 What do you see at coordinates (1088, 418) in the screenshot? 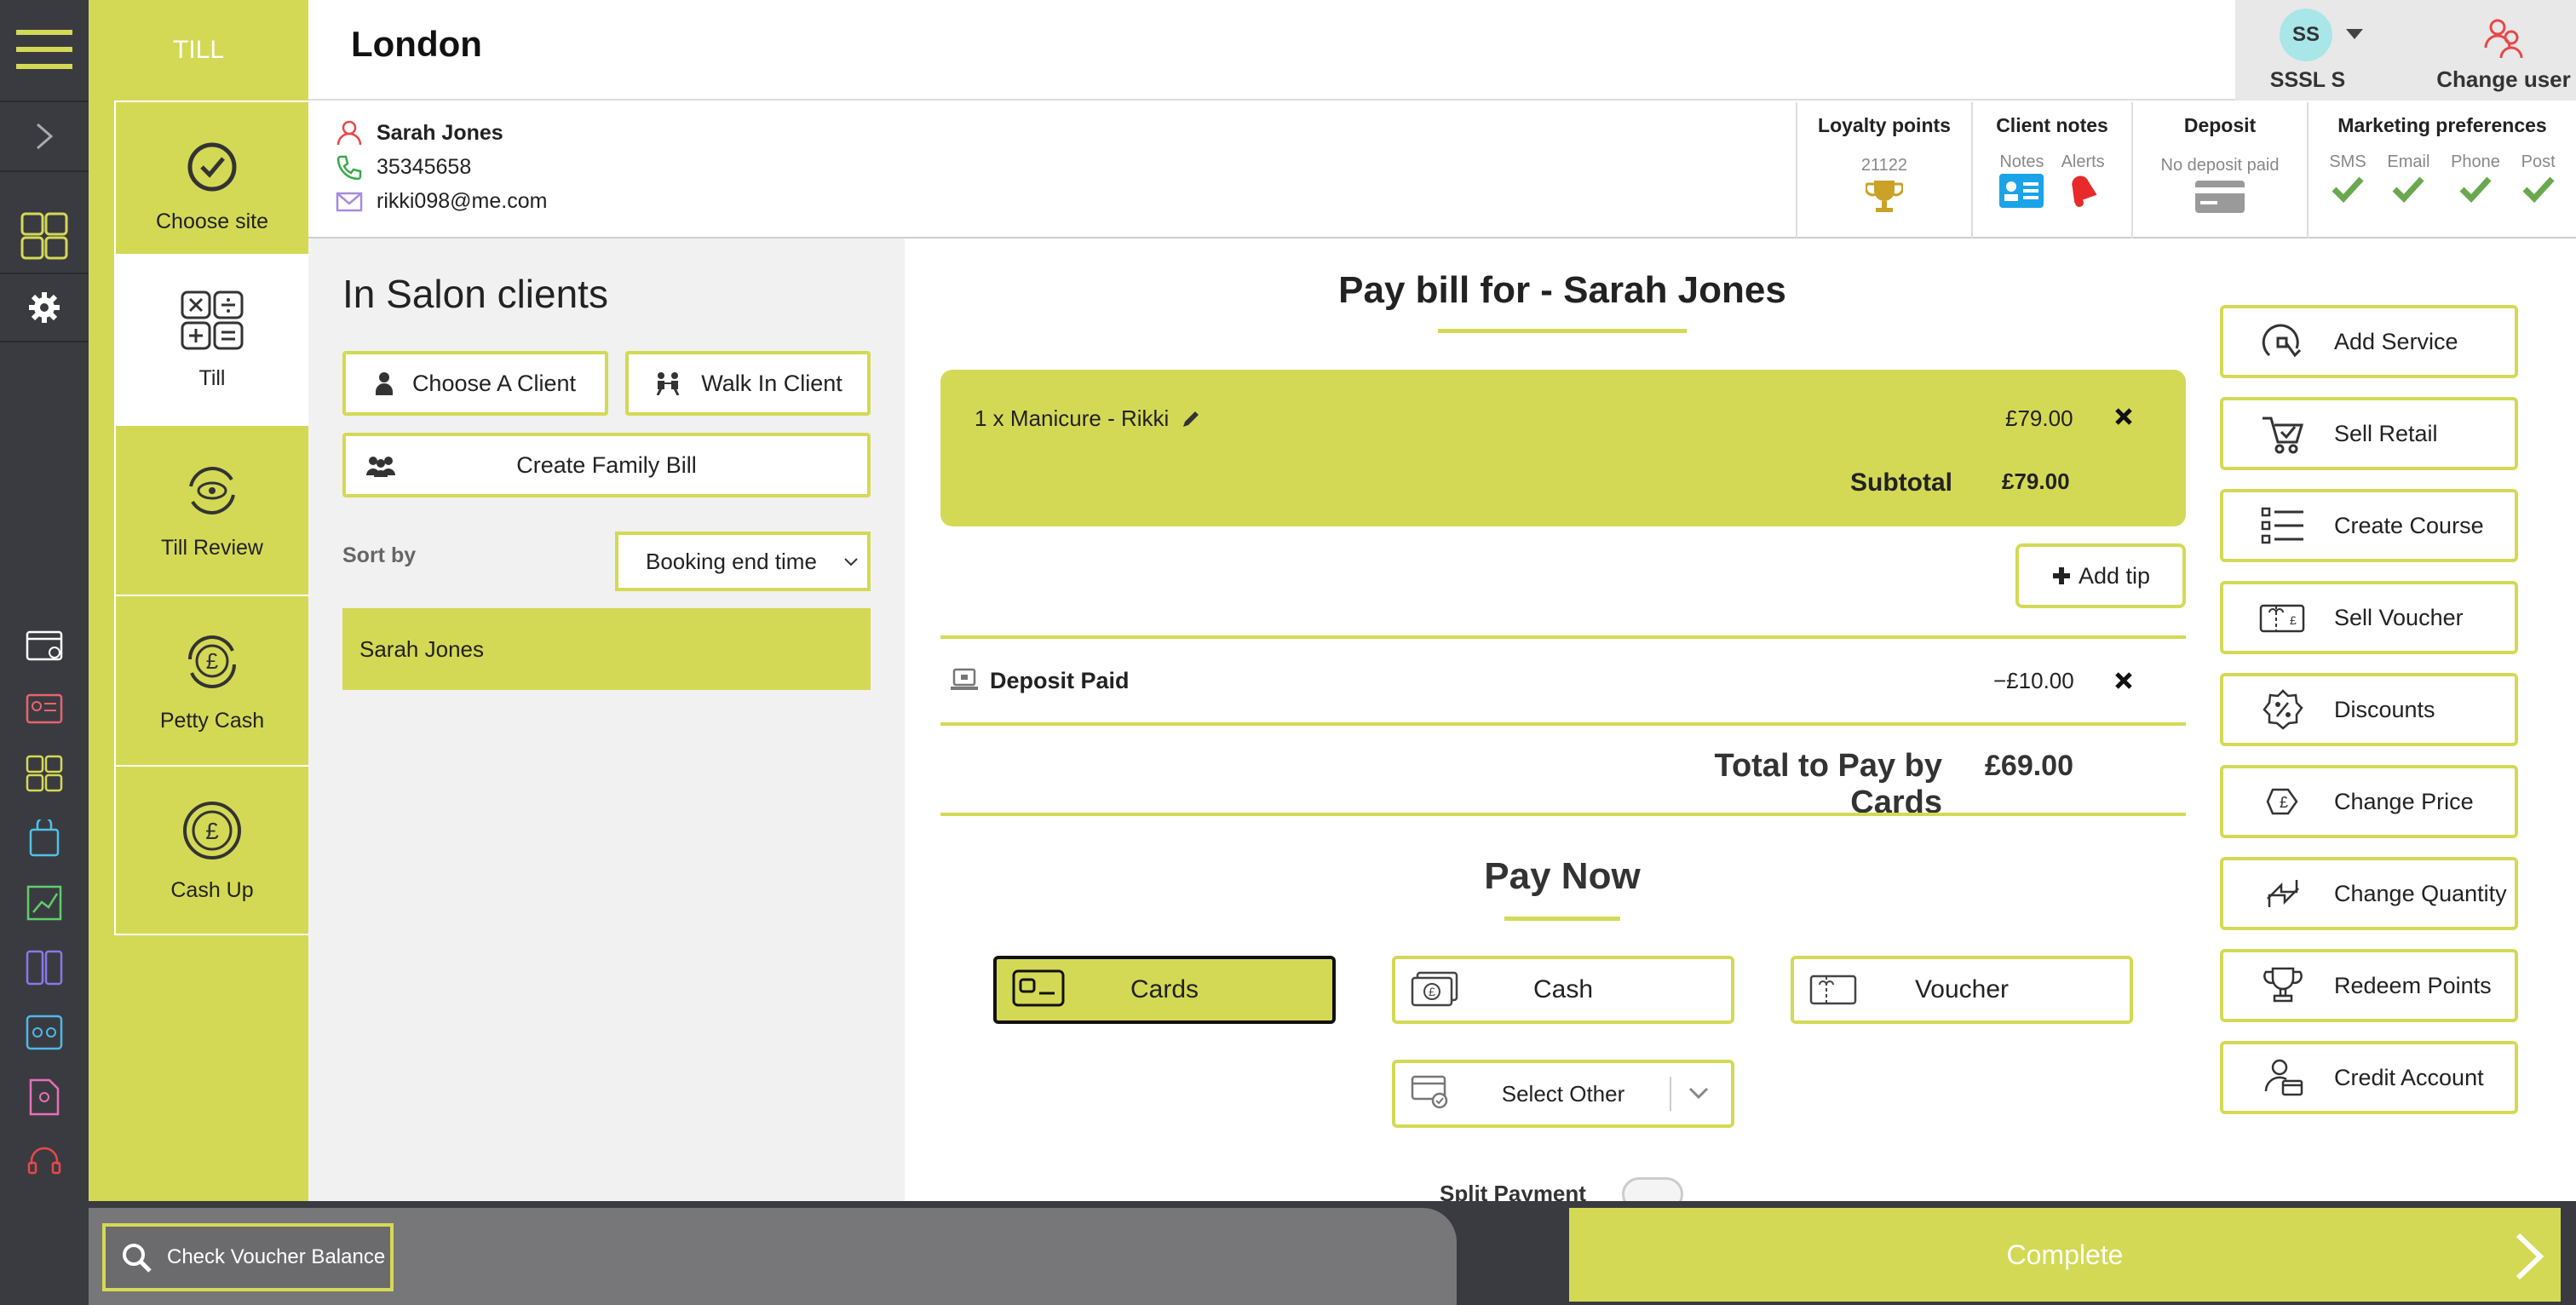
I see `service-item: 1 x Manicure - Rikki` at bounding box center [1088, 418].